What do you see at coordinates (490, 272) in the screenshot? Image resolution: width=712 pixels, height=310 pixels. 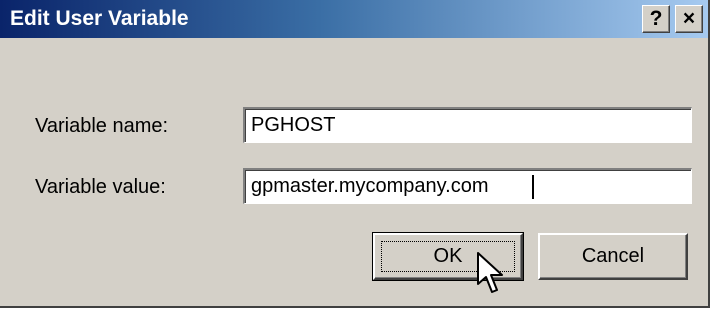 I see `mouse-pointer-icon` at bounding box center [490, 272].